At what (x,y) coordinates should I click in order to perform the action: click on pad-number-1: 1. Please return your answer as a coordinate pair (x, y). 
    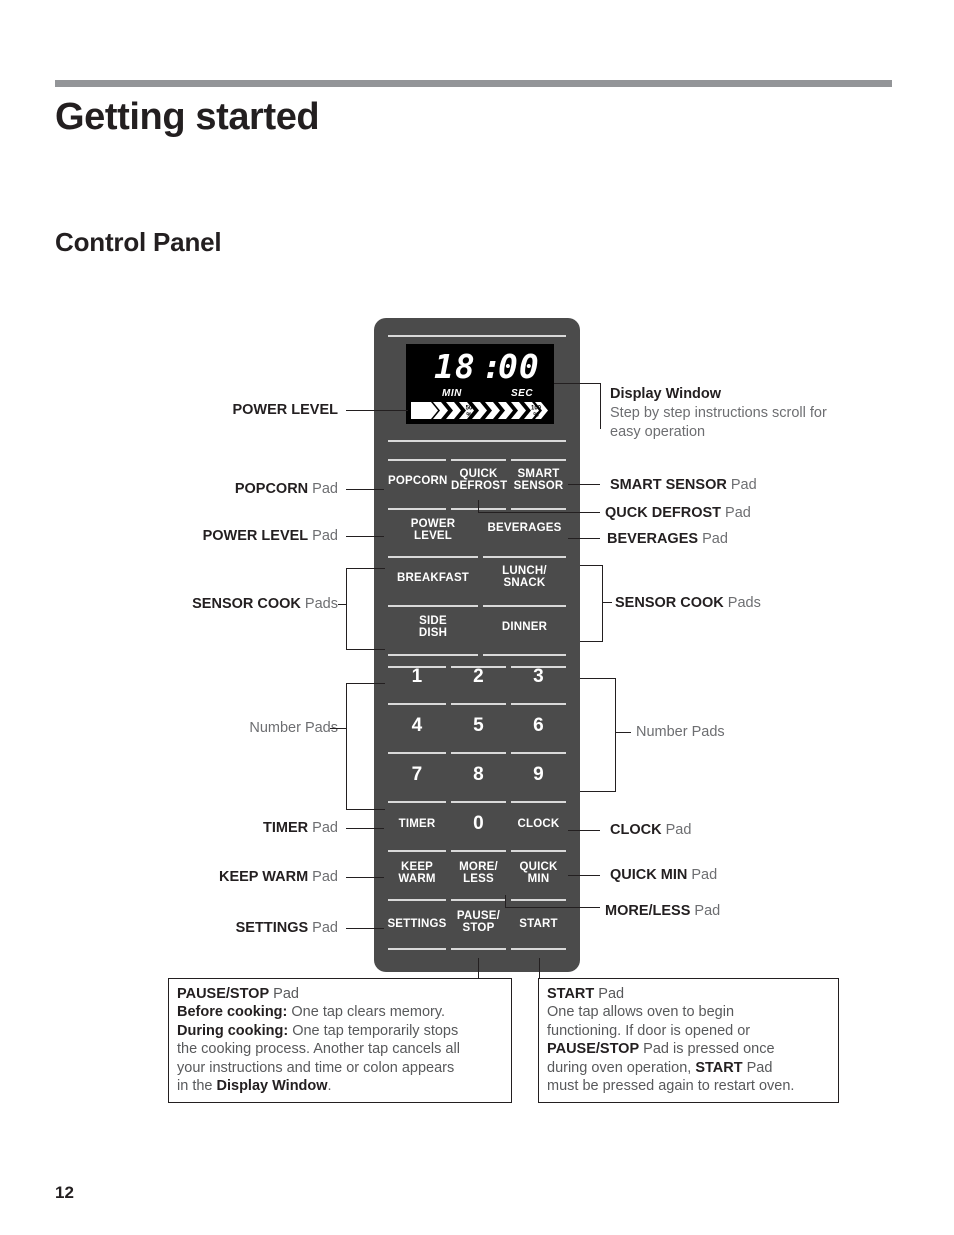
    Looking at the image, I should click on (417, 676).